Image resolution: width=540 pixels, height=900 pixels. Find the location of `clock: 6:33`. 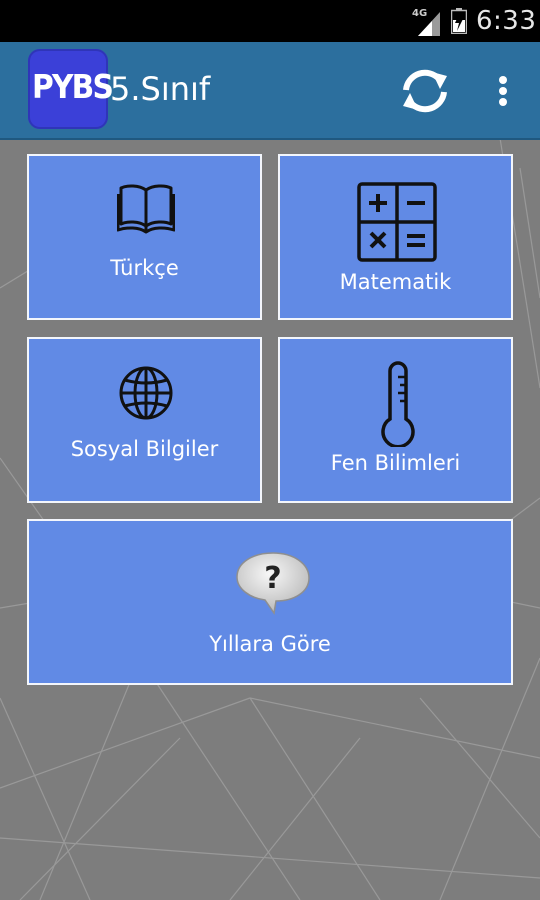

clock: 6:33 is located at coordinates (506, 21).